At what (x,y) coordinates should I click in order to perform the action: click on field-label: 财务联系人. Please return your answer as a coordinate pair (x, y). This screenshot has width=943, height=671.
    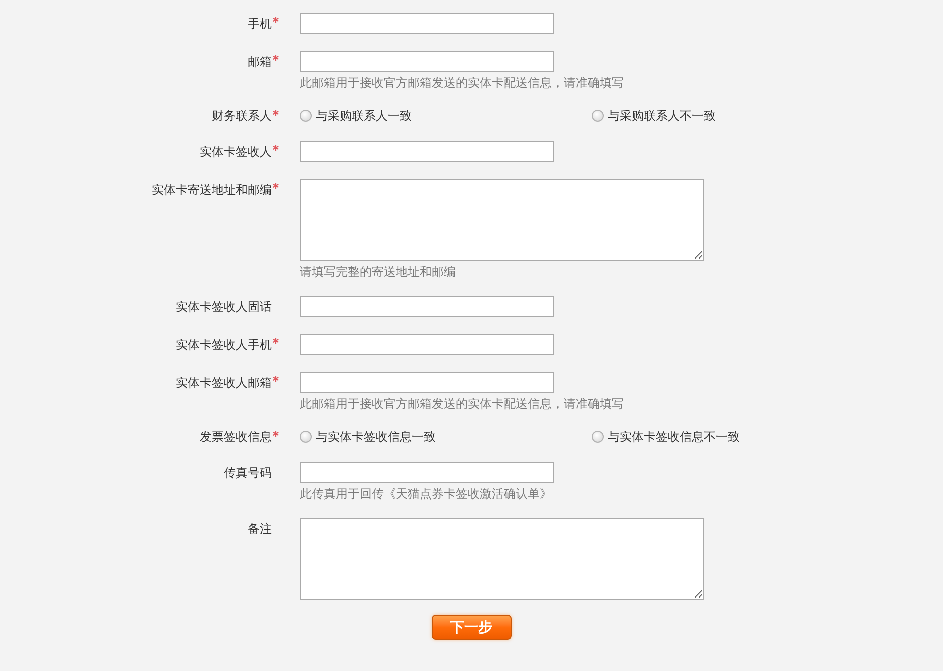
    Looking at the image, I should click on (242, 116).